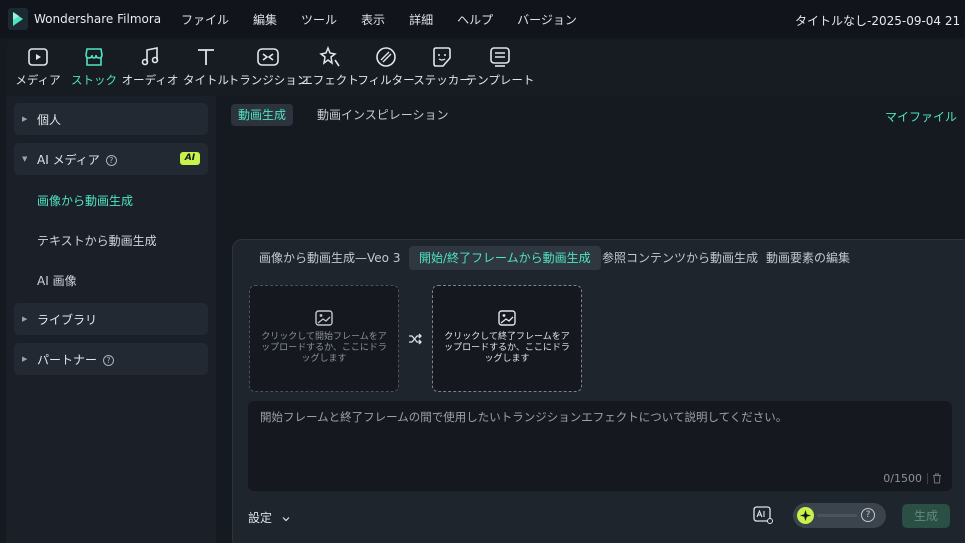 The height and width of the screenshot is (543, 965). I want to click on swap-frames-icon, so click(415, 339).